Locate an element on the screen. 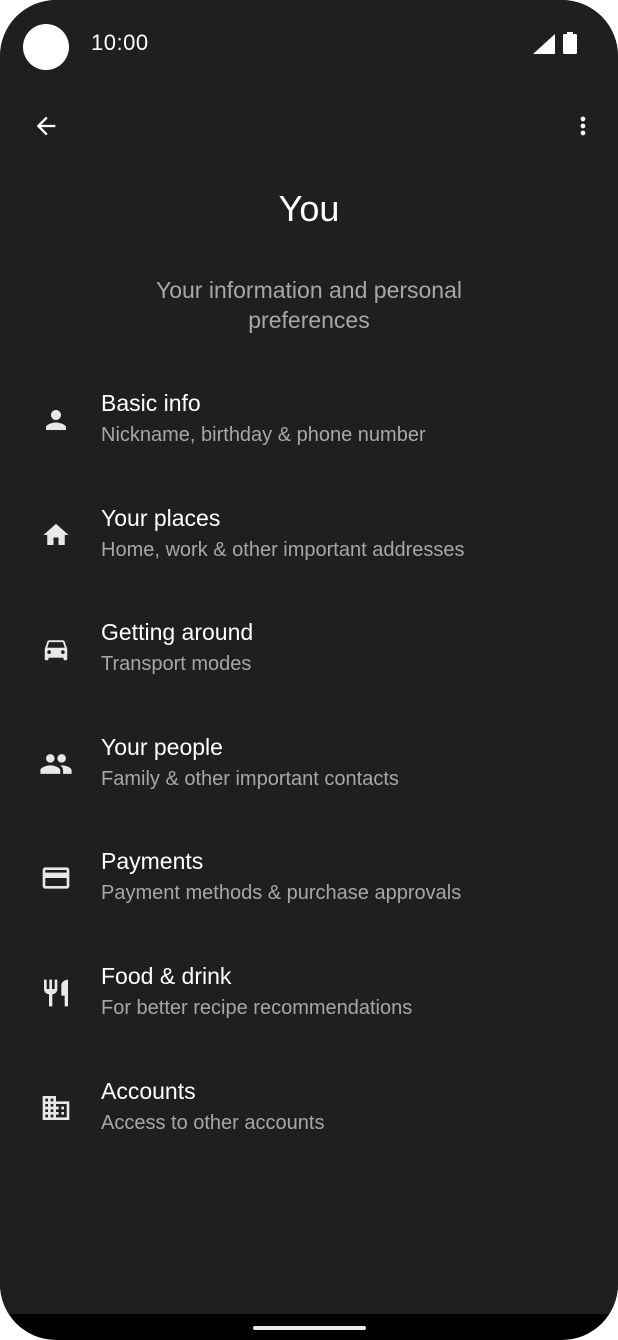 This screenshot has height=1340, width=618. arrow-back-icon is located at coordinates (46, 128).